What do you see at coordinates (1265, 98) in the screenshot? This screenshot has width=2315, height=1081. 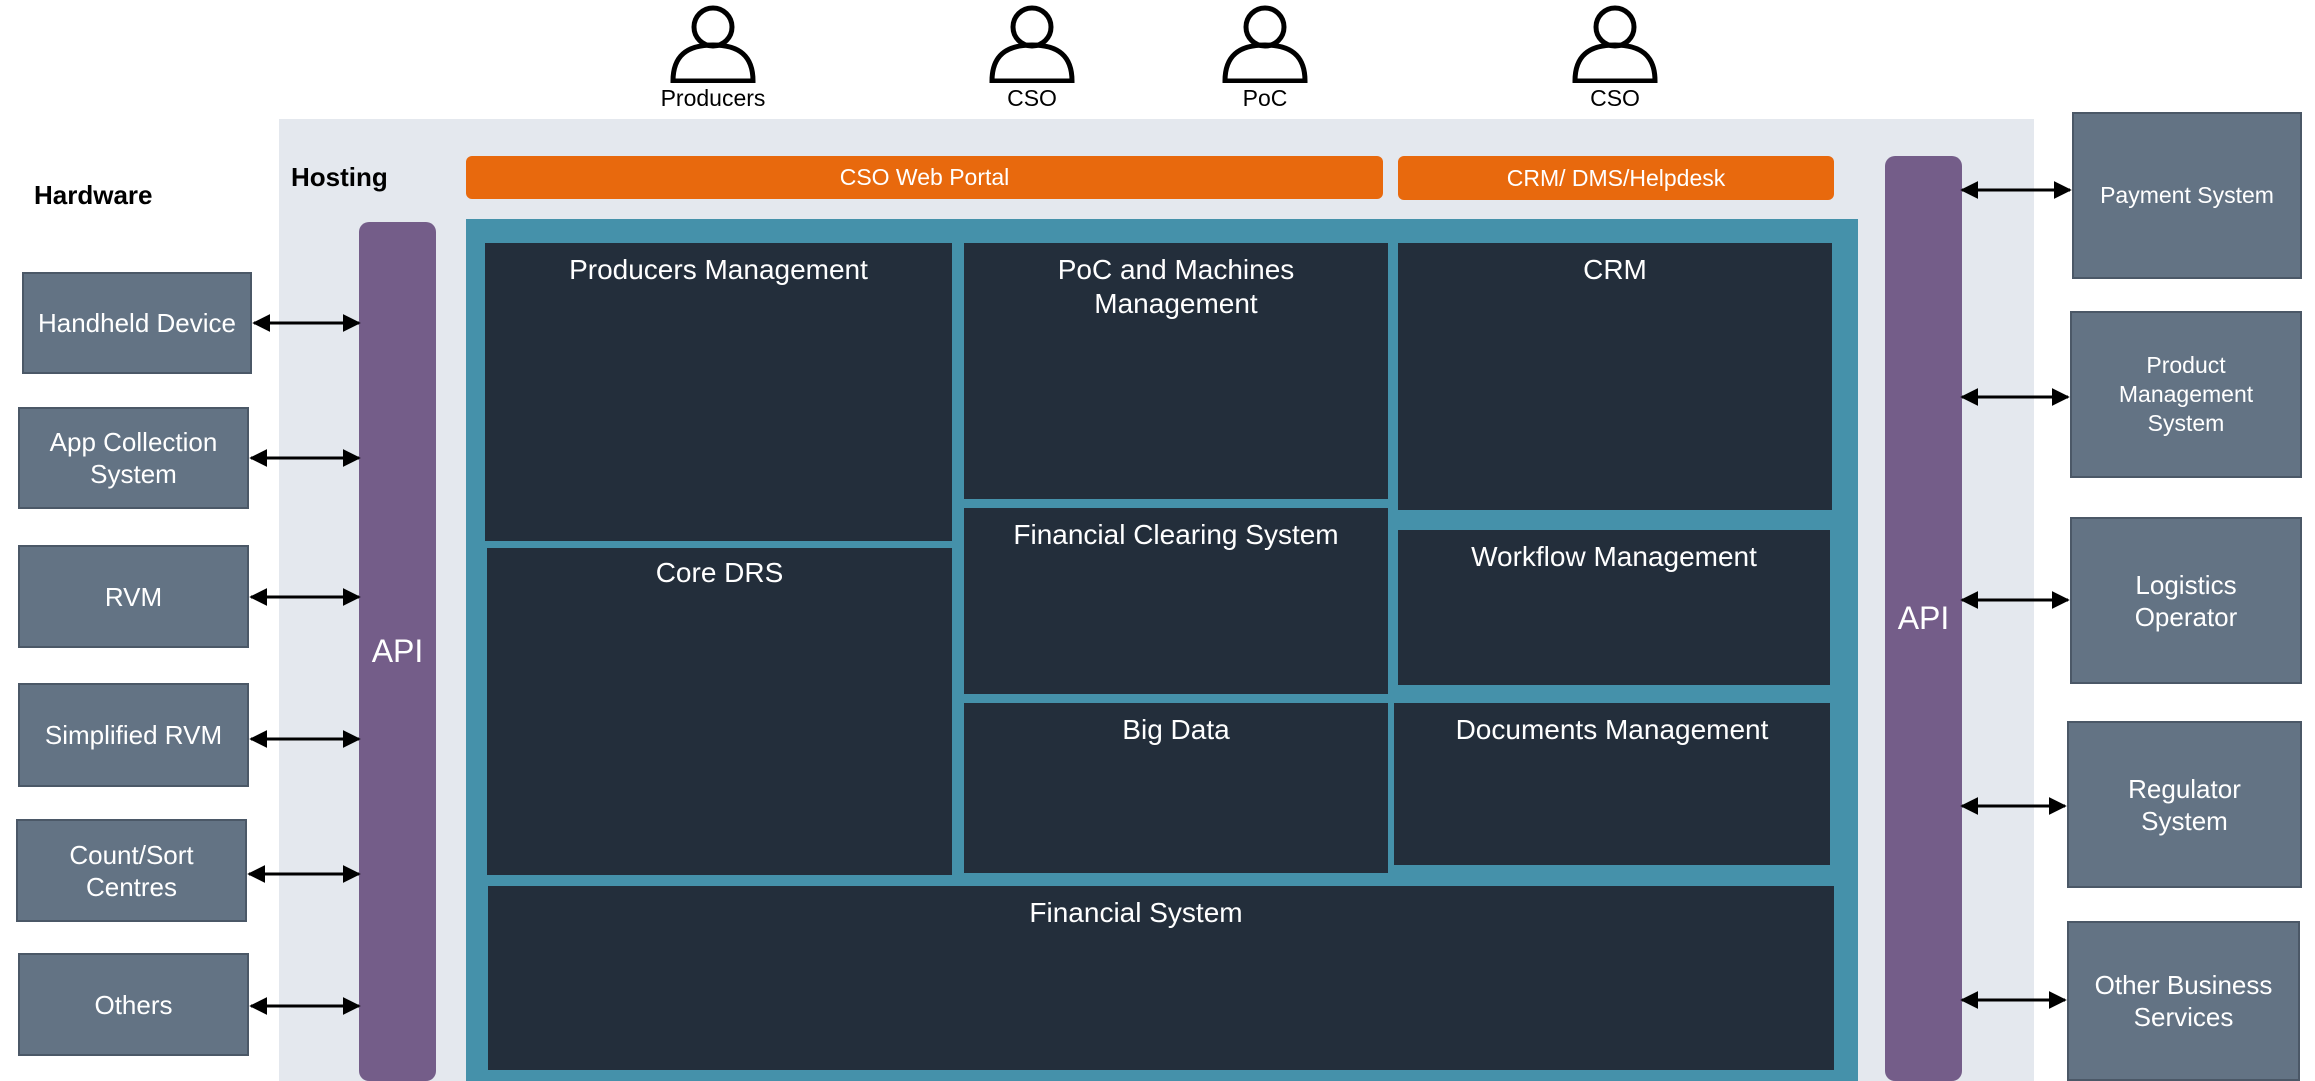 I see `actor-label: PoC` at bounding box center [1265, 98].